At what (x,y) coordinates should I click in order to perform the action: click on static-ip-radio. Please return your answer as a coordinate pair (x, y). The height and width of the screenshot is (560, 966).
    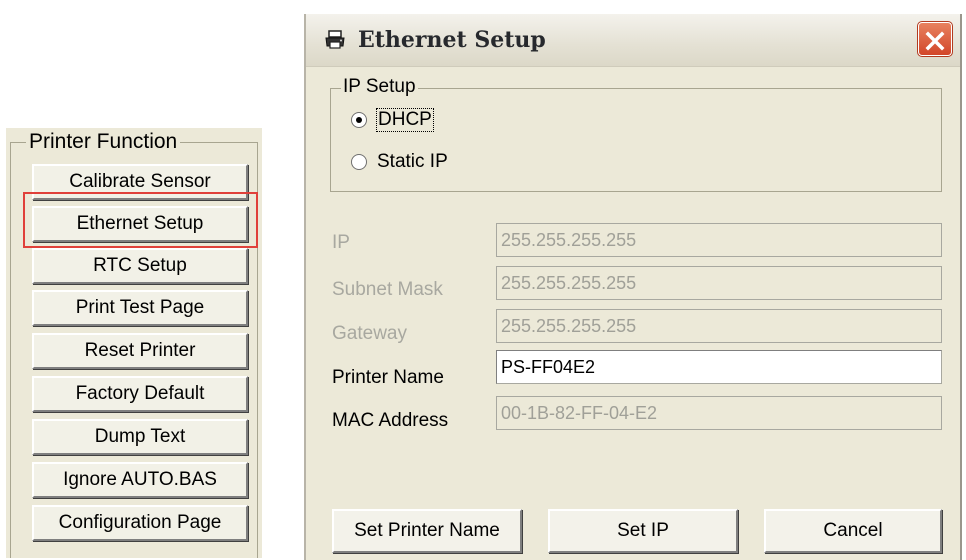
    Looking at the image, I should click on (359, 162).